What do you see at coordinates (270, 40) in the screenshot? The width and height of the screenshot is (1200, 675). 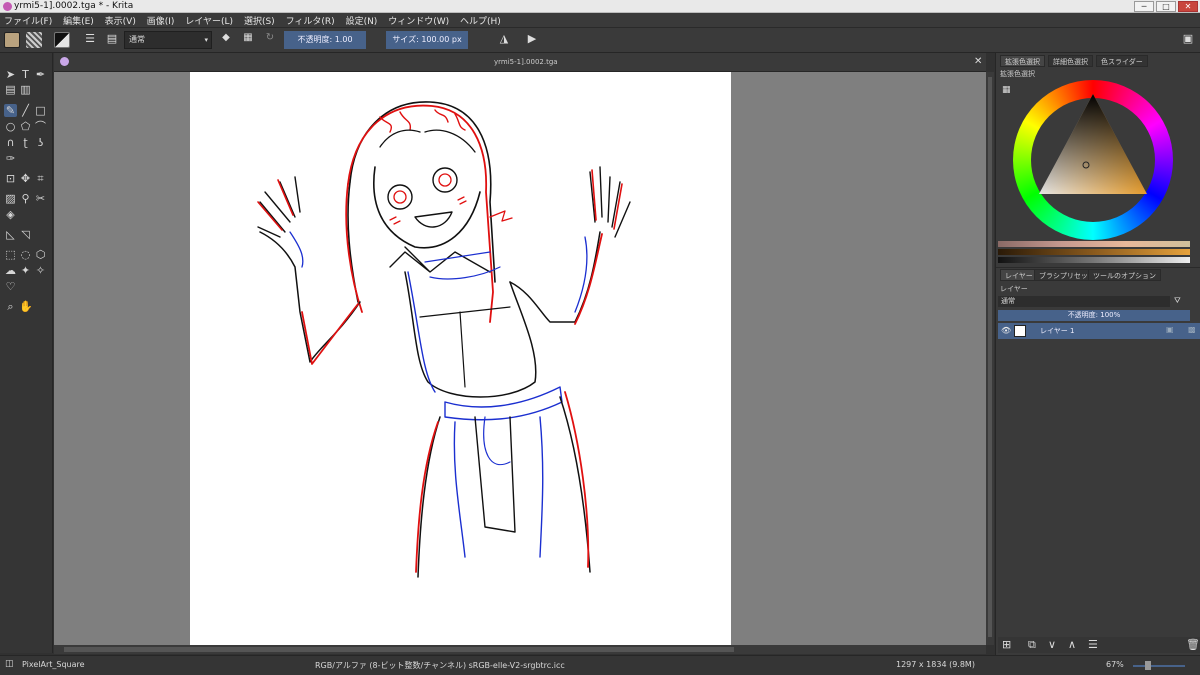 I see `reload-preset-icon: ↻` at bounding box center [270, 40].